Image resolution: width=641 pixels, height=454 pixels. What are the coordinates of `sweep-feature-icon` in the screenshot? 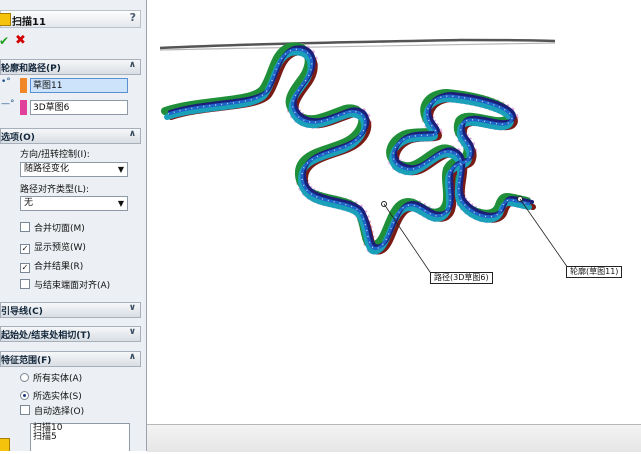 It's located at (5, 19).